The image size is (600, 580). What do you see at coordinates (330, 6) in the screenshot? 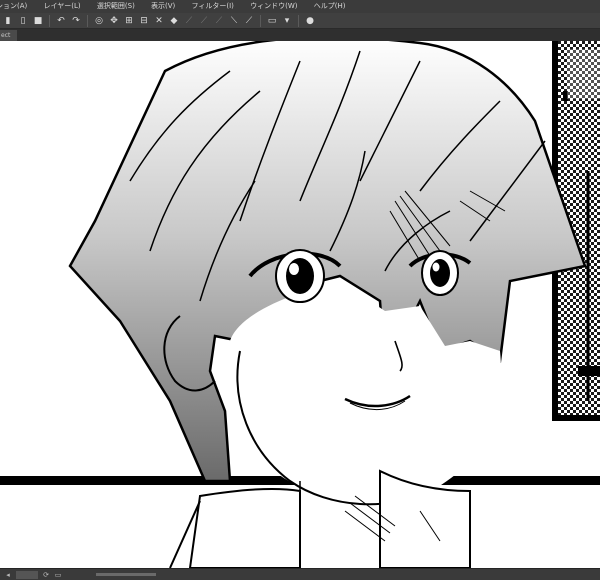
I see `menu-help: ヘルプ(H)` at bounding box center [330, 6].